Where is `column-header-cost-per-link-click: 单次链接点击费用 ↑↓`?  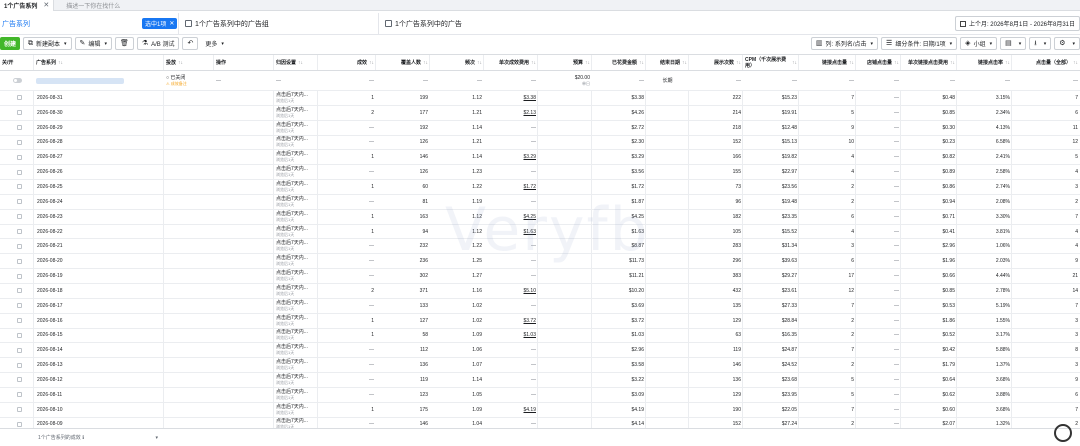
column-header-cost-per-link-click: 单次链接点击费用 ↑↓ is located at coordinates (929, 62).